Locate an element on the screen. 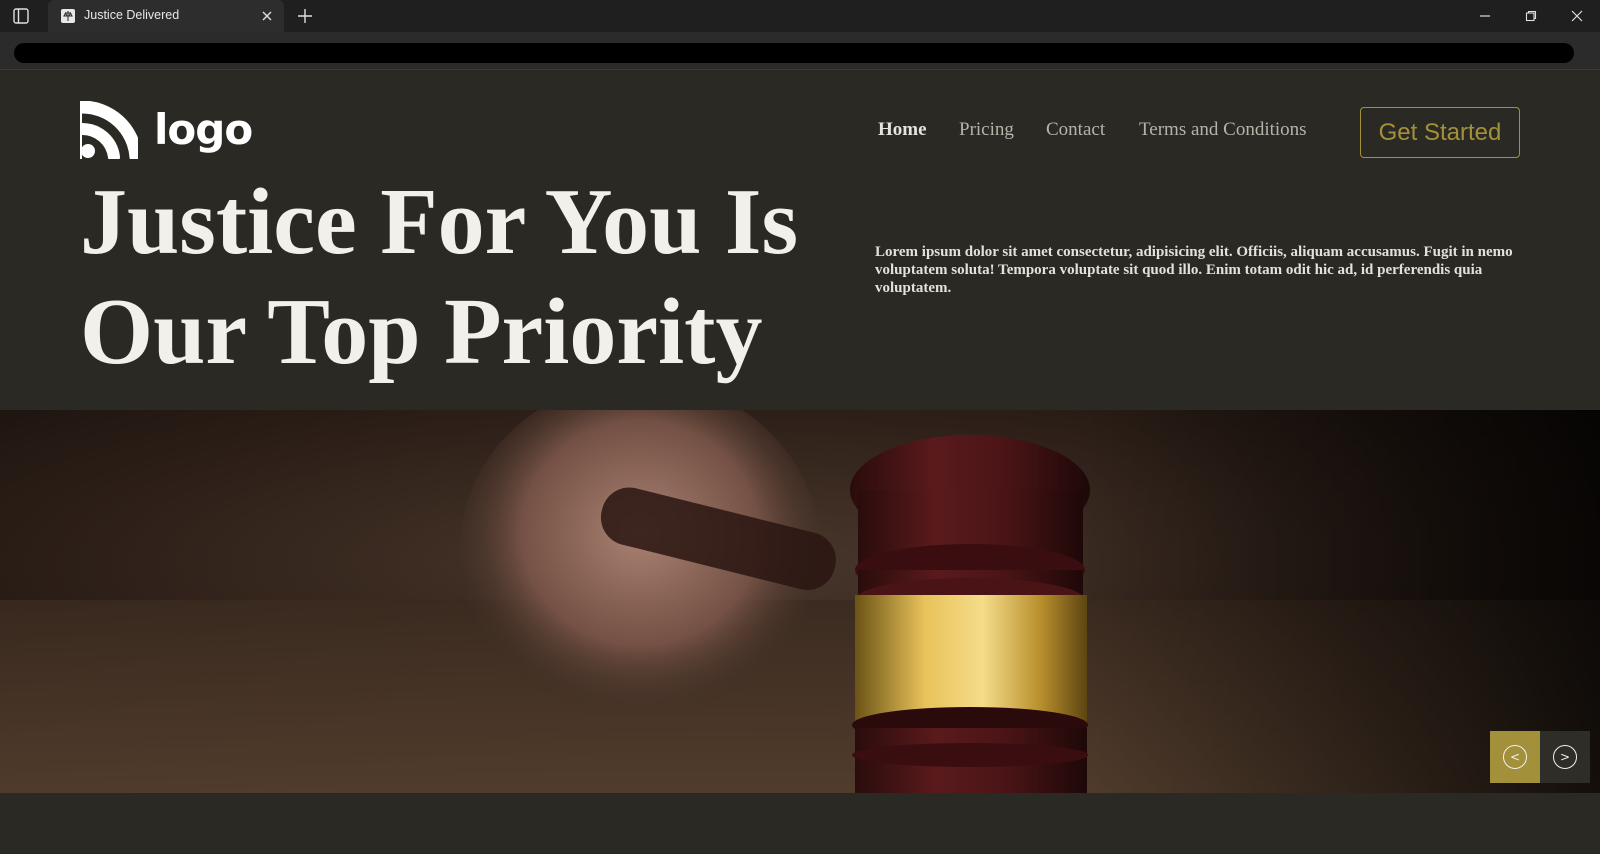 Image resolution: width=1600 pixels, height=854 pixels. address-bar-redacted is located at coordinates (794, 53).